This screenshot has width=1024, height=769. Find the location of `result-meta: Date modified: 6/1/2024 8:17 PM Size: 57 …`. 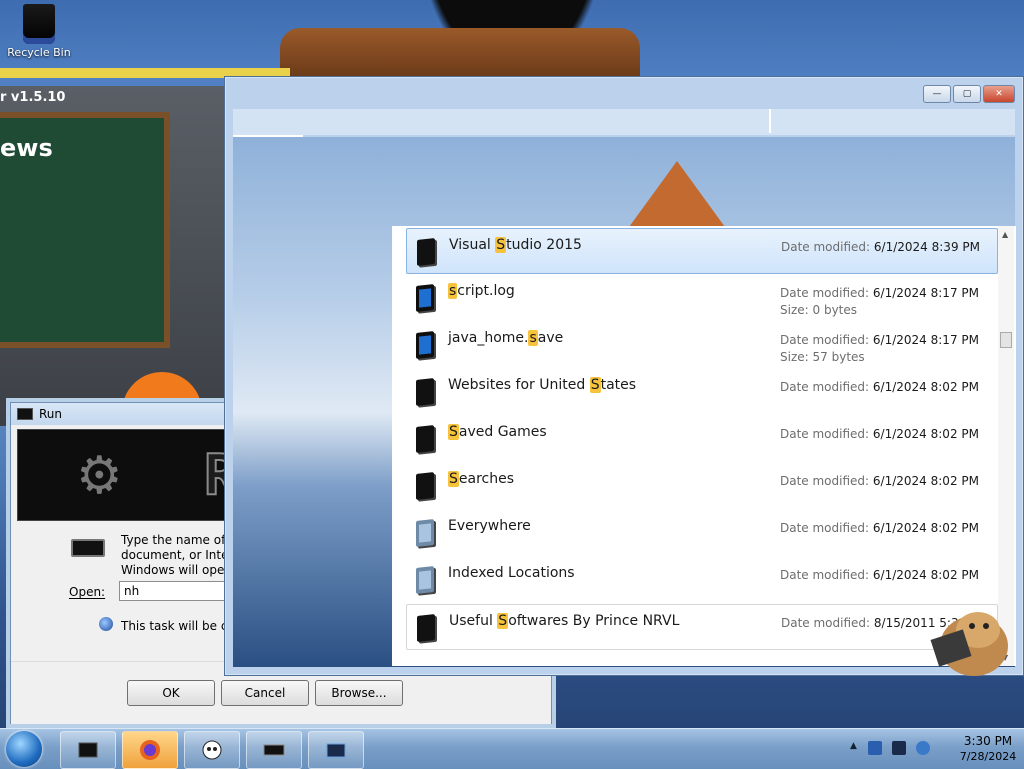

result-meta: Date modified: 6/1/2024 8:17 PM Size: 57 … is located at coordinates (879, 349).